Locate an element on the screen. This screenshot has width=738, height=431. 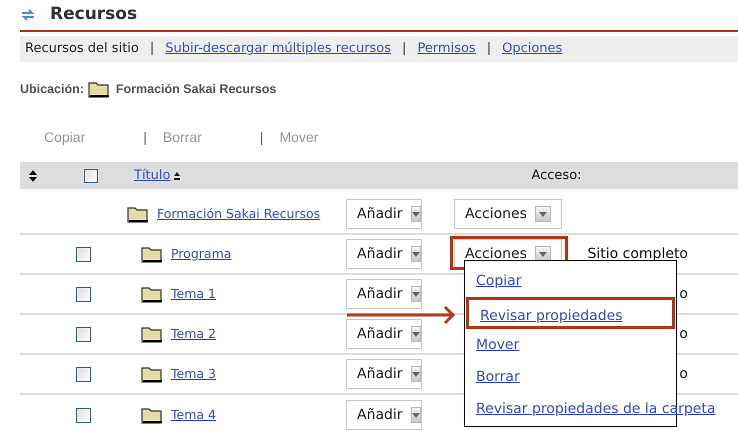
folder-link: Tema 3 is located at coordinates (193, 374).